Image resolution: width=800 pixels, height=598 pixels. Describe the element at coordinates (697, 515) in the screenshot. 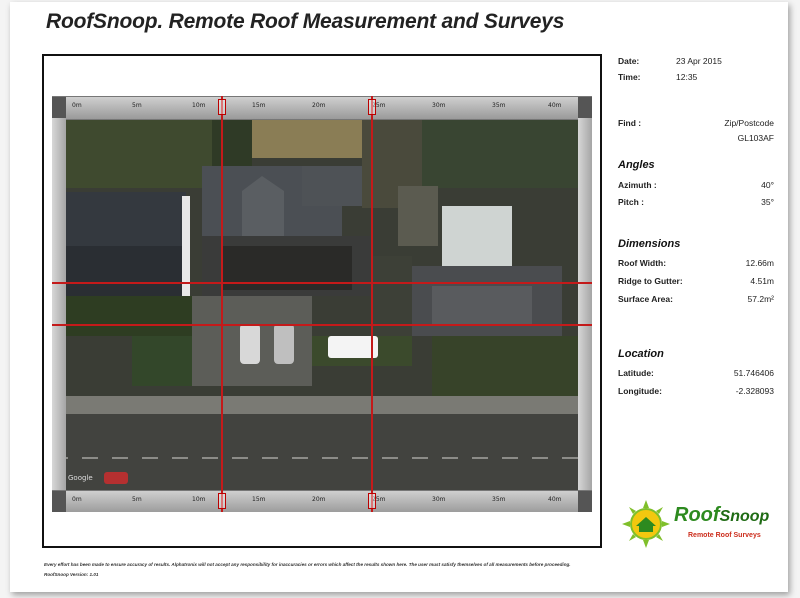

I see `logo-roof: Roof` at that location.